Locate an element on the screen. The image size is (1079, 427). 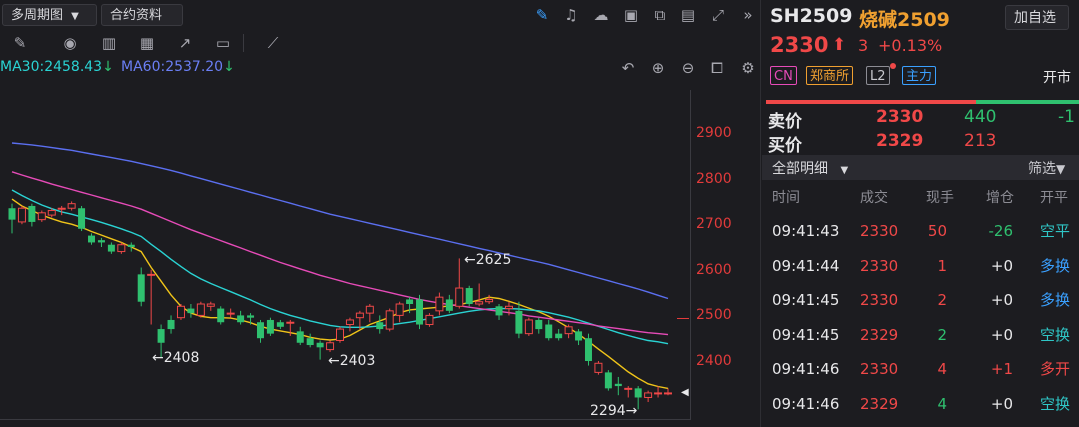
sell-price: 2330 is located at coordinates (899, 117).